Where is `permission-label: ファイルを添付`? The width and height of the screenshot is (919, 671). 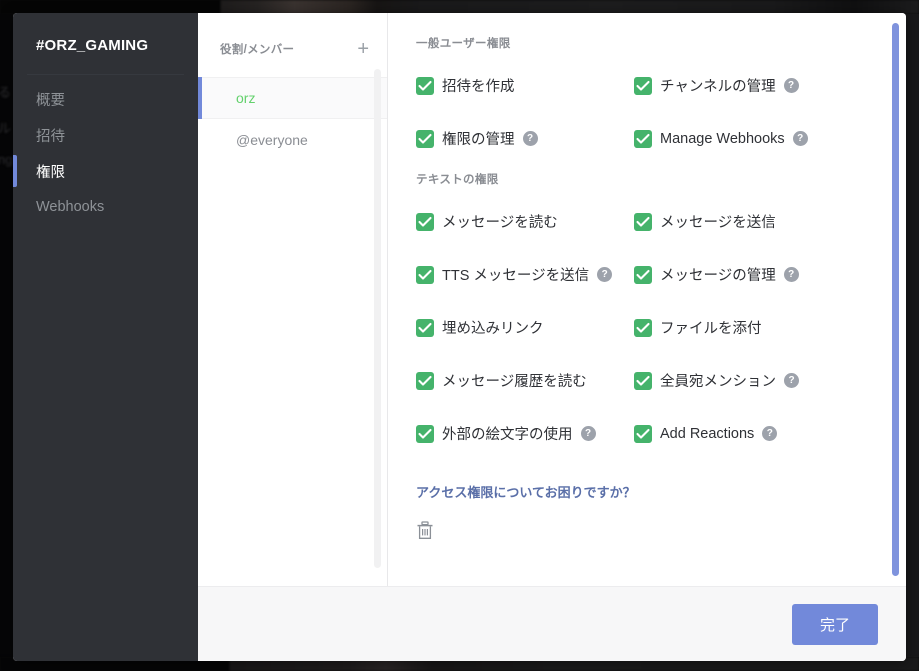 permission-label: ファイルを添付 is located at coordinates (711, 329).